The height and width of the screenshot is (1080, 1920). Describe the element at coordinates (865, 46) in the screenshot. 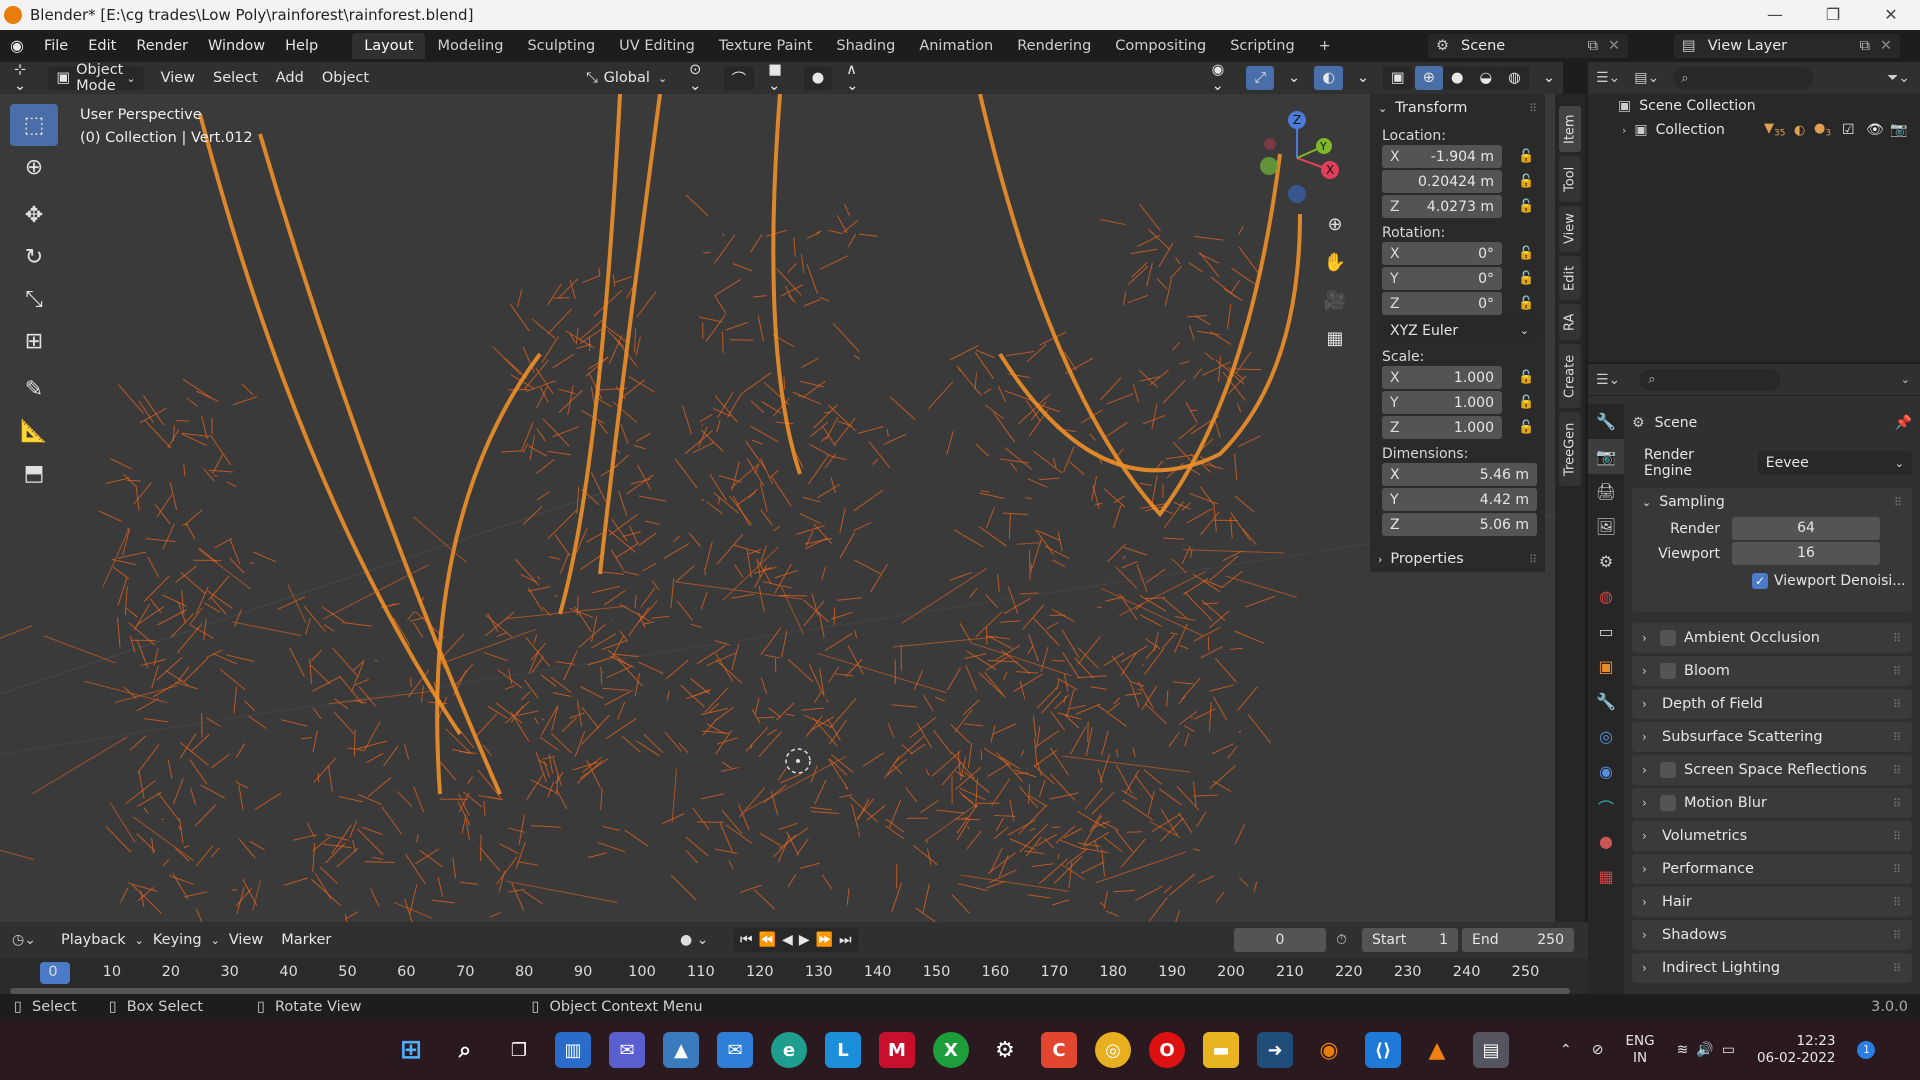

I see `tab-shading: Shading` at that location.